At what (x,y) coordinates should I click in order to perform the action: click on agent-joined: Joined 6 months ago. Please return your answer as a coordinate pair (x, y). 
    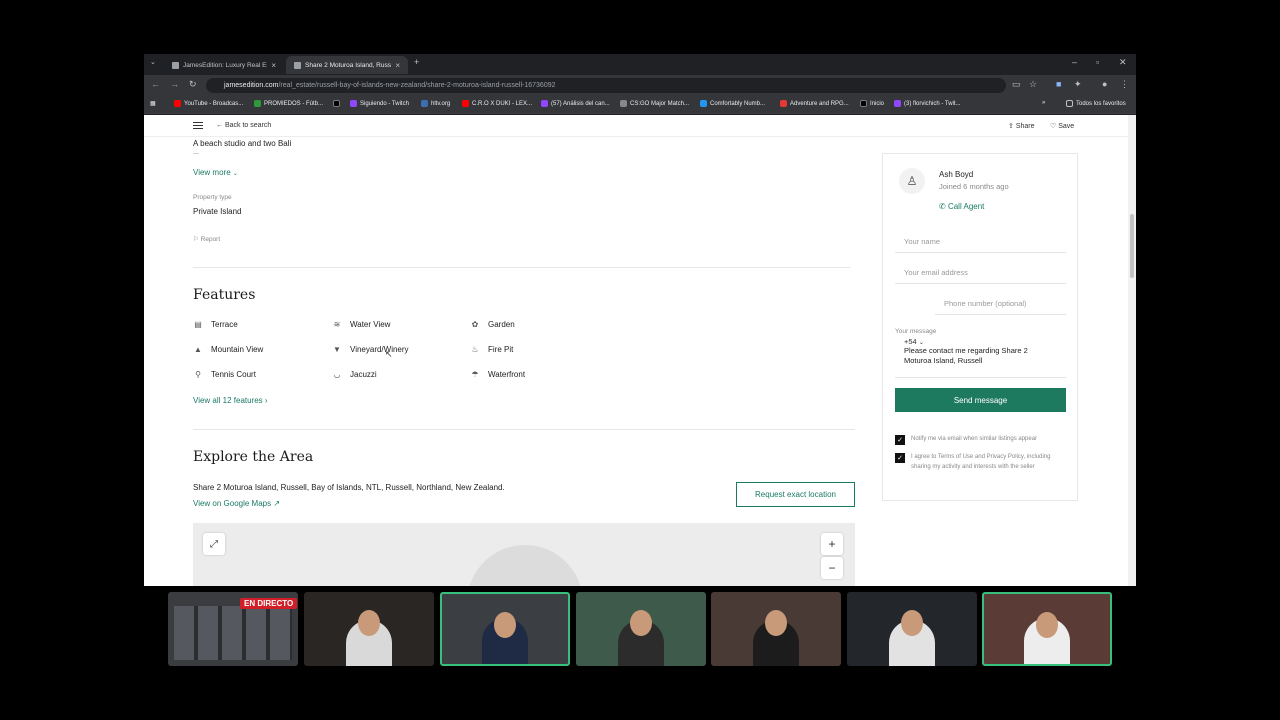
    Looking at the image, I should click on (974, 186).